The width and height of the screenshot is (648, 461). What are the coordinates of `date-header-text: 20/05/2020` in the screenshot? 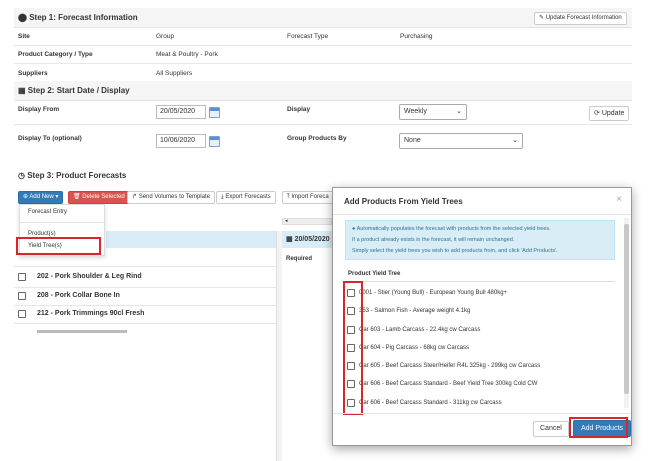 It's located at (312, 239).